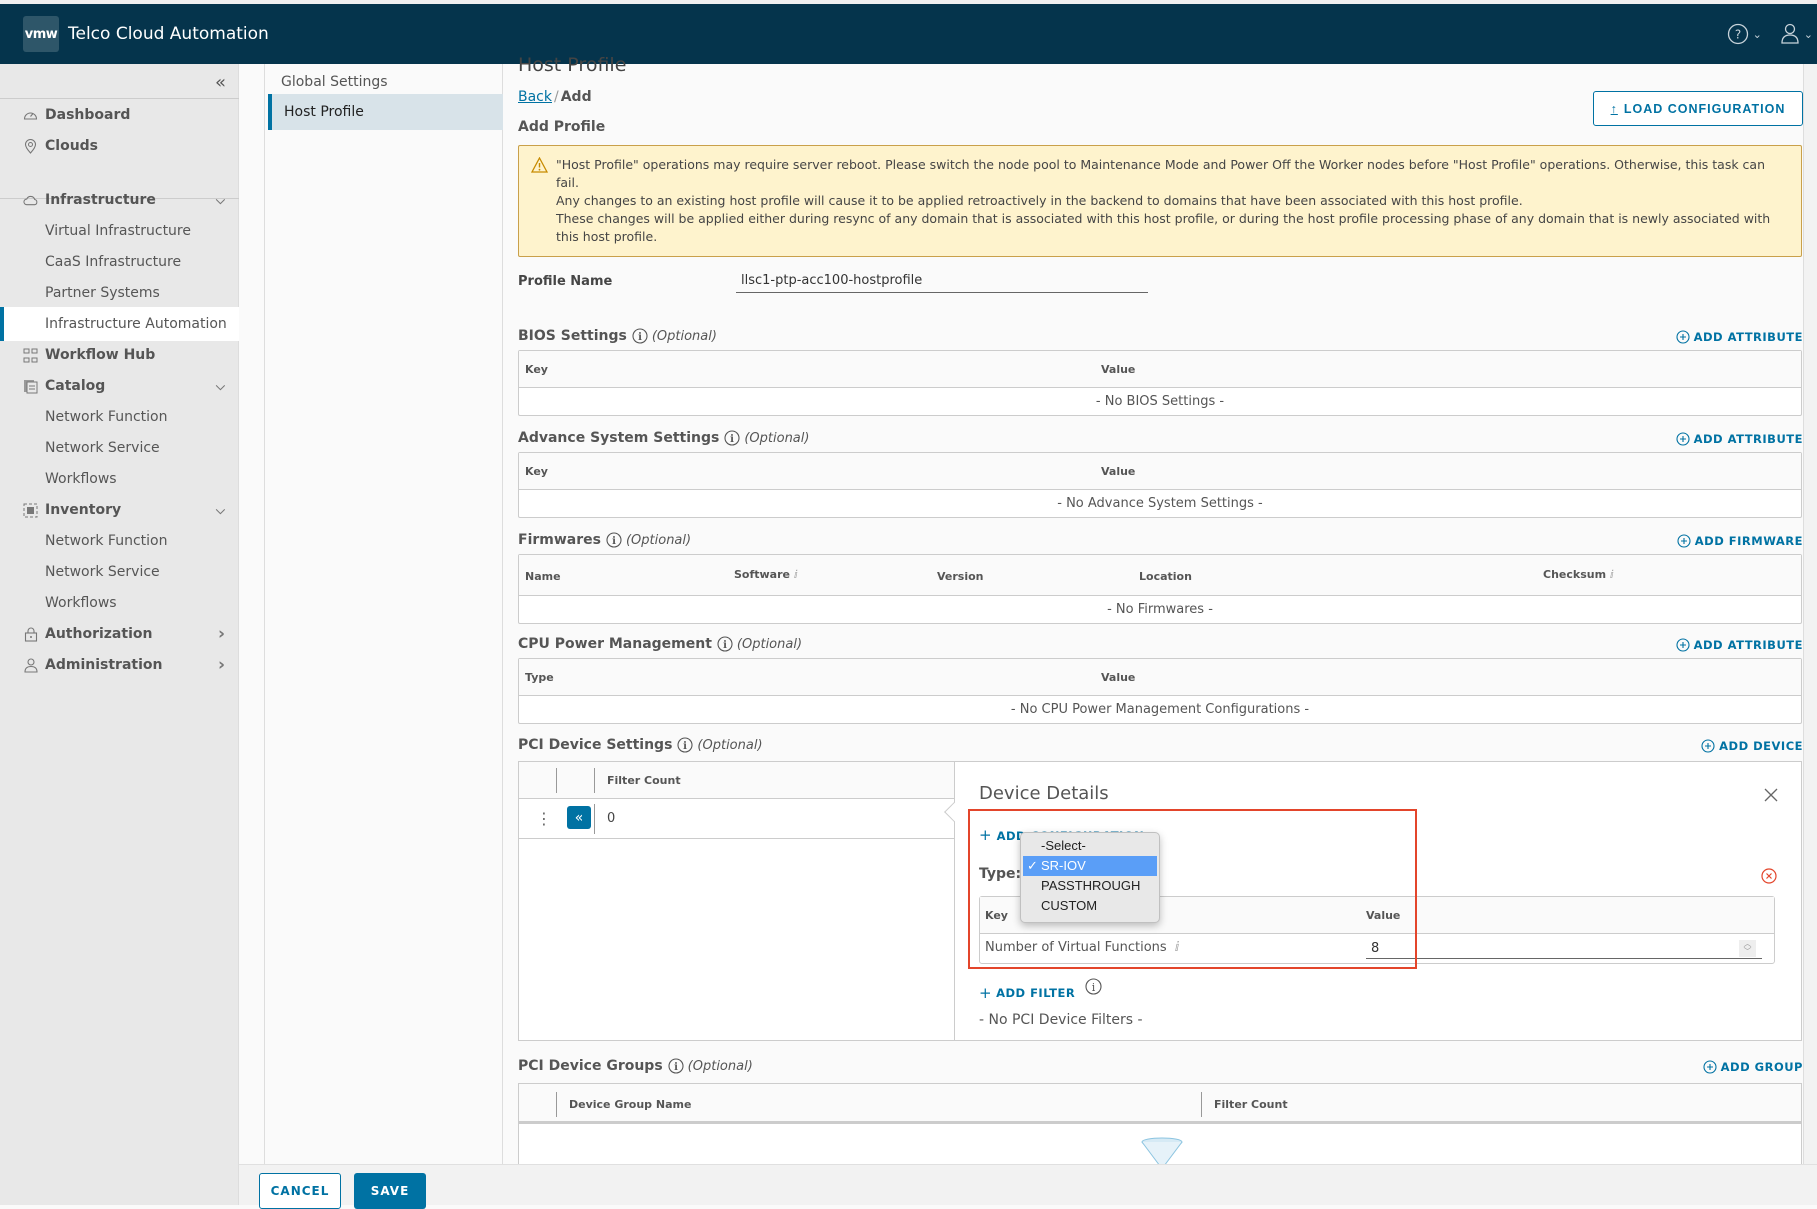  Describe the element at coordinates (41, 34) in the screenshot. I see `vmware-logo: vmw` at that location.